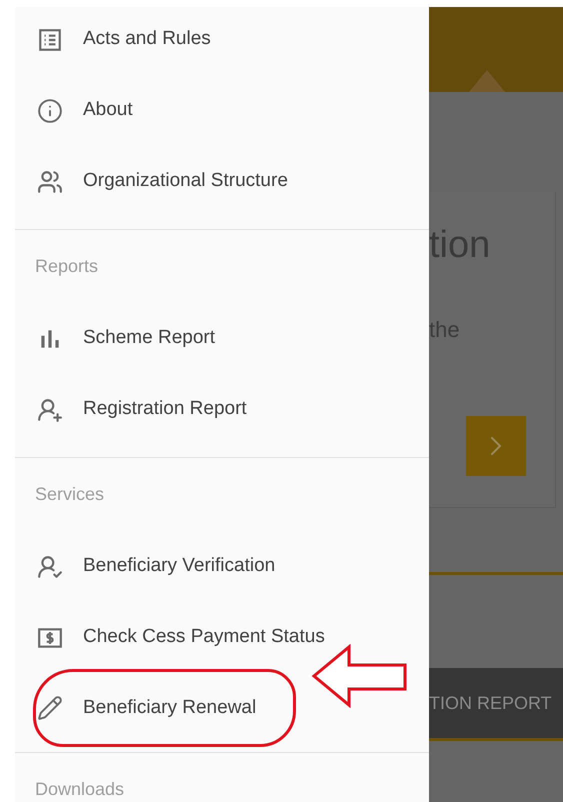 The height and width of the screenshot is (802, 563). What do you see at coordinates (50, 409) in the screenshot?
I see `add-person-icon` at bounding box center [50, 409].